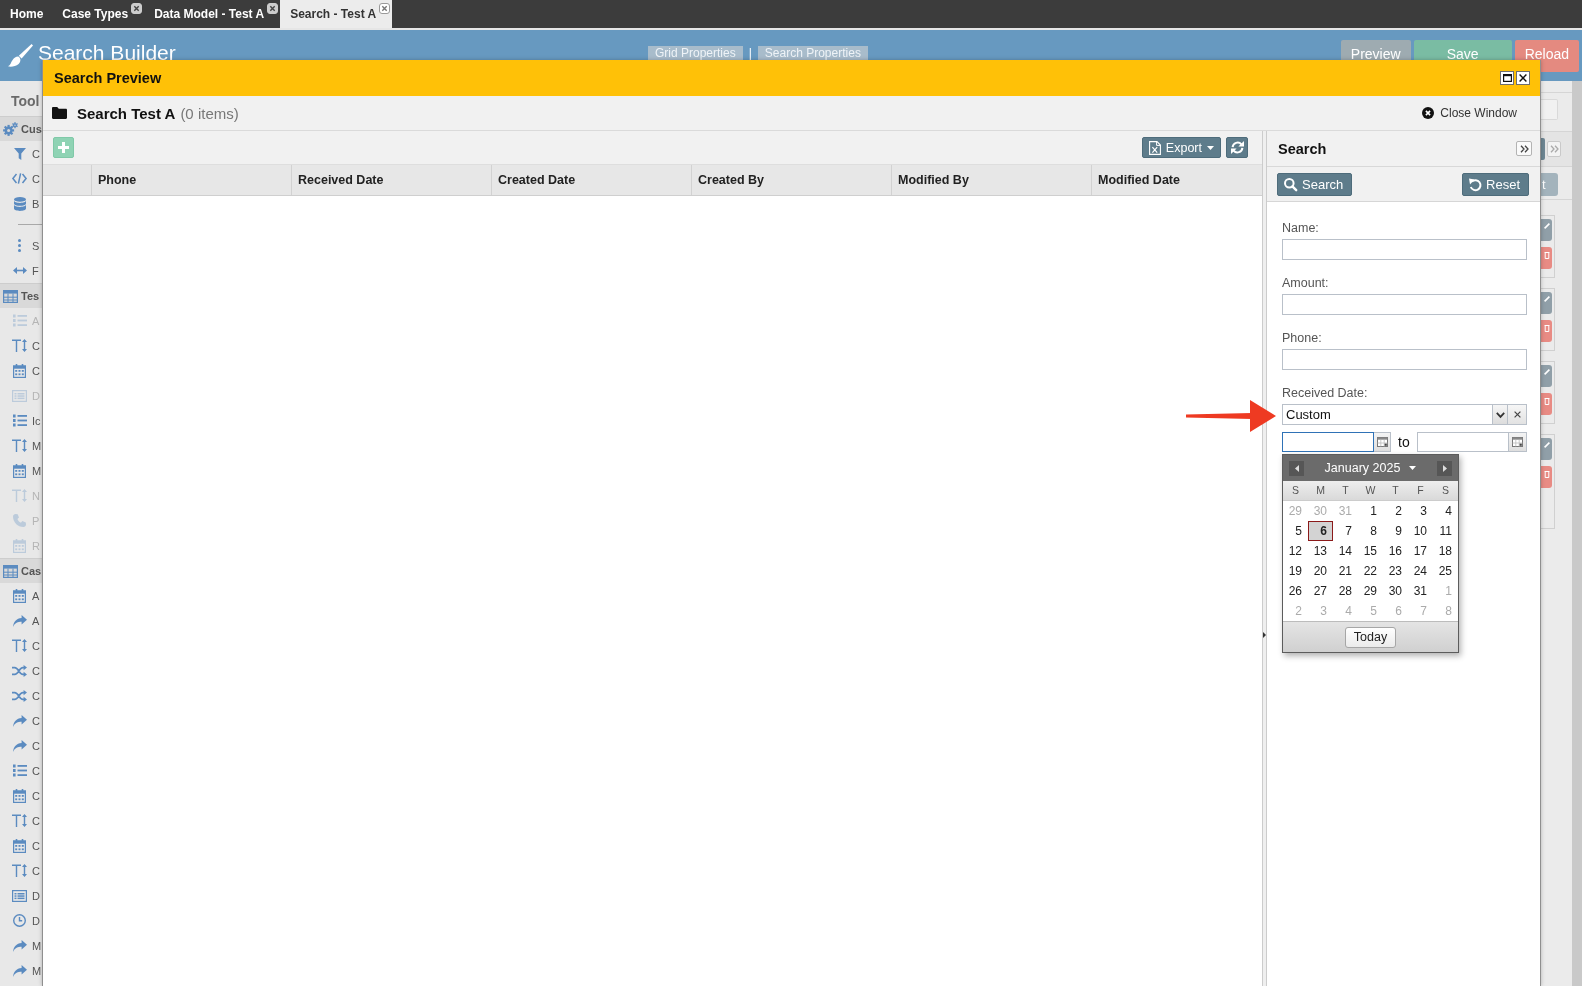 The image size is (1582, 986). Describe the element at coordinates (1295, 591) in the screenshot. I see `calendar-day: 26` at that location.